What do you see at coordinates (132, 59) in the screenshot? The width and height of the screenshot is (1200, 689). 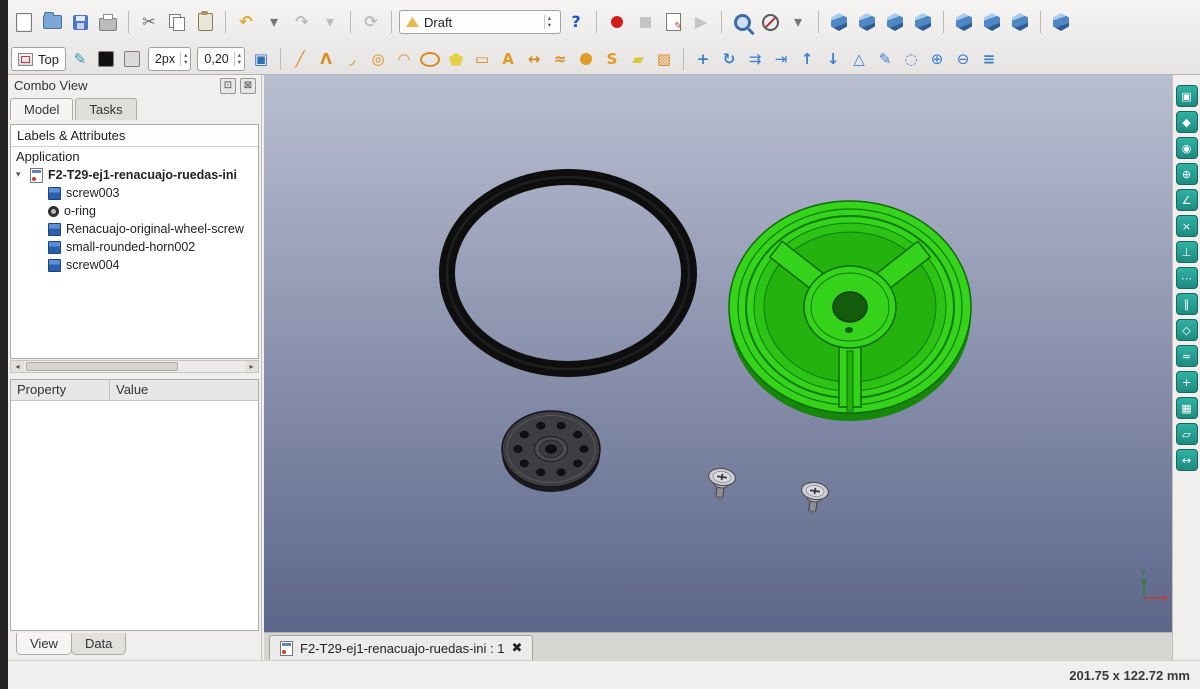 I see `face-color-swatch` at bounding box center [132, 59].